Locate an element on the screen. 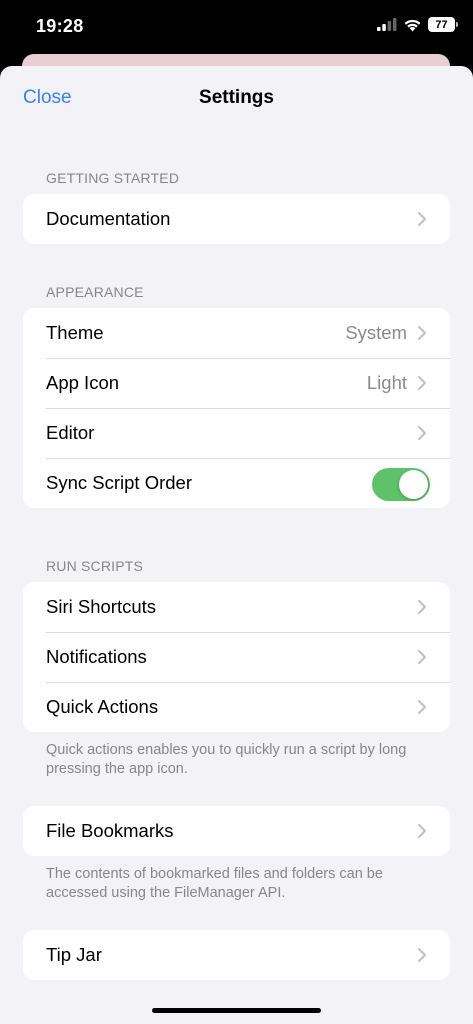 The width and height of the screenshot is (473, 1024). wifi-icon is located at coordinates (412, 25).